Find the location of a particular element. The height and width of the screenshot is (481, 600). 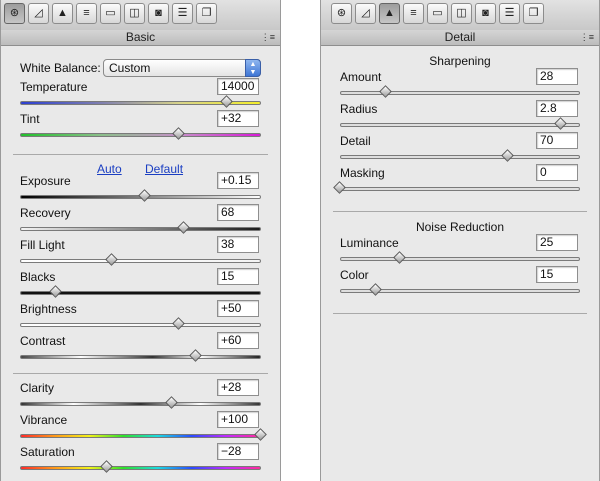

tint-value-field: +32 is located at coordinates (238, 118).